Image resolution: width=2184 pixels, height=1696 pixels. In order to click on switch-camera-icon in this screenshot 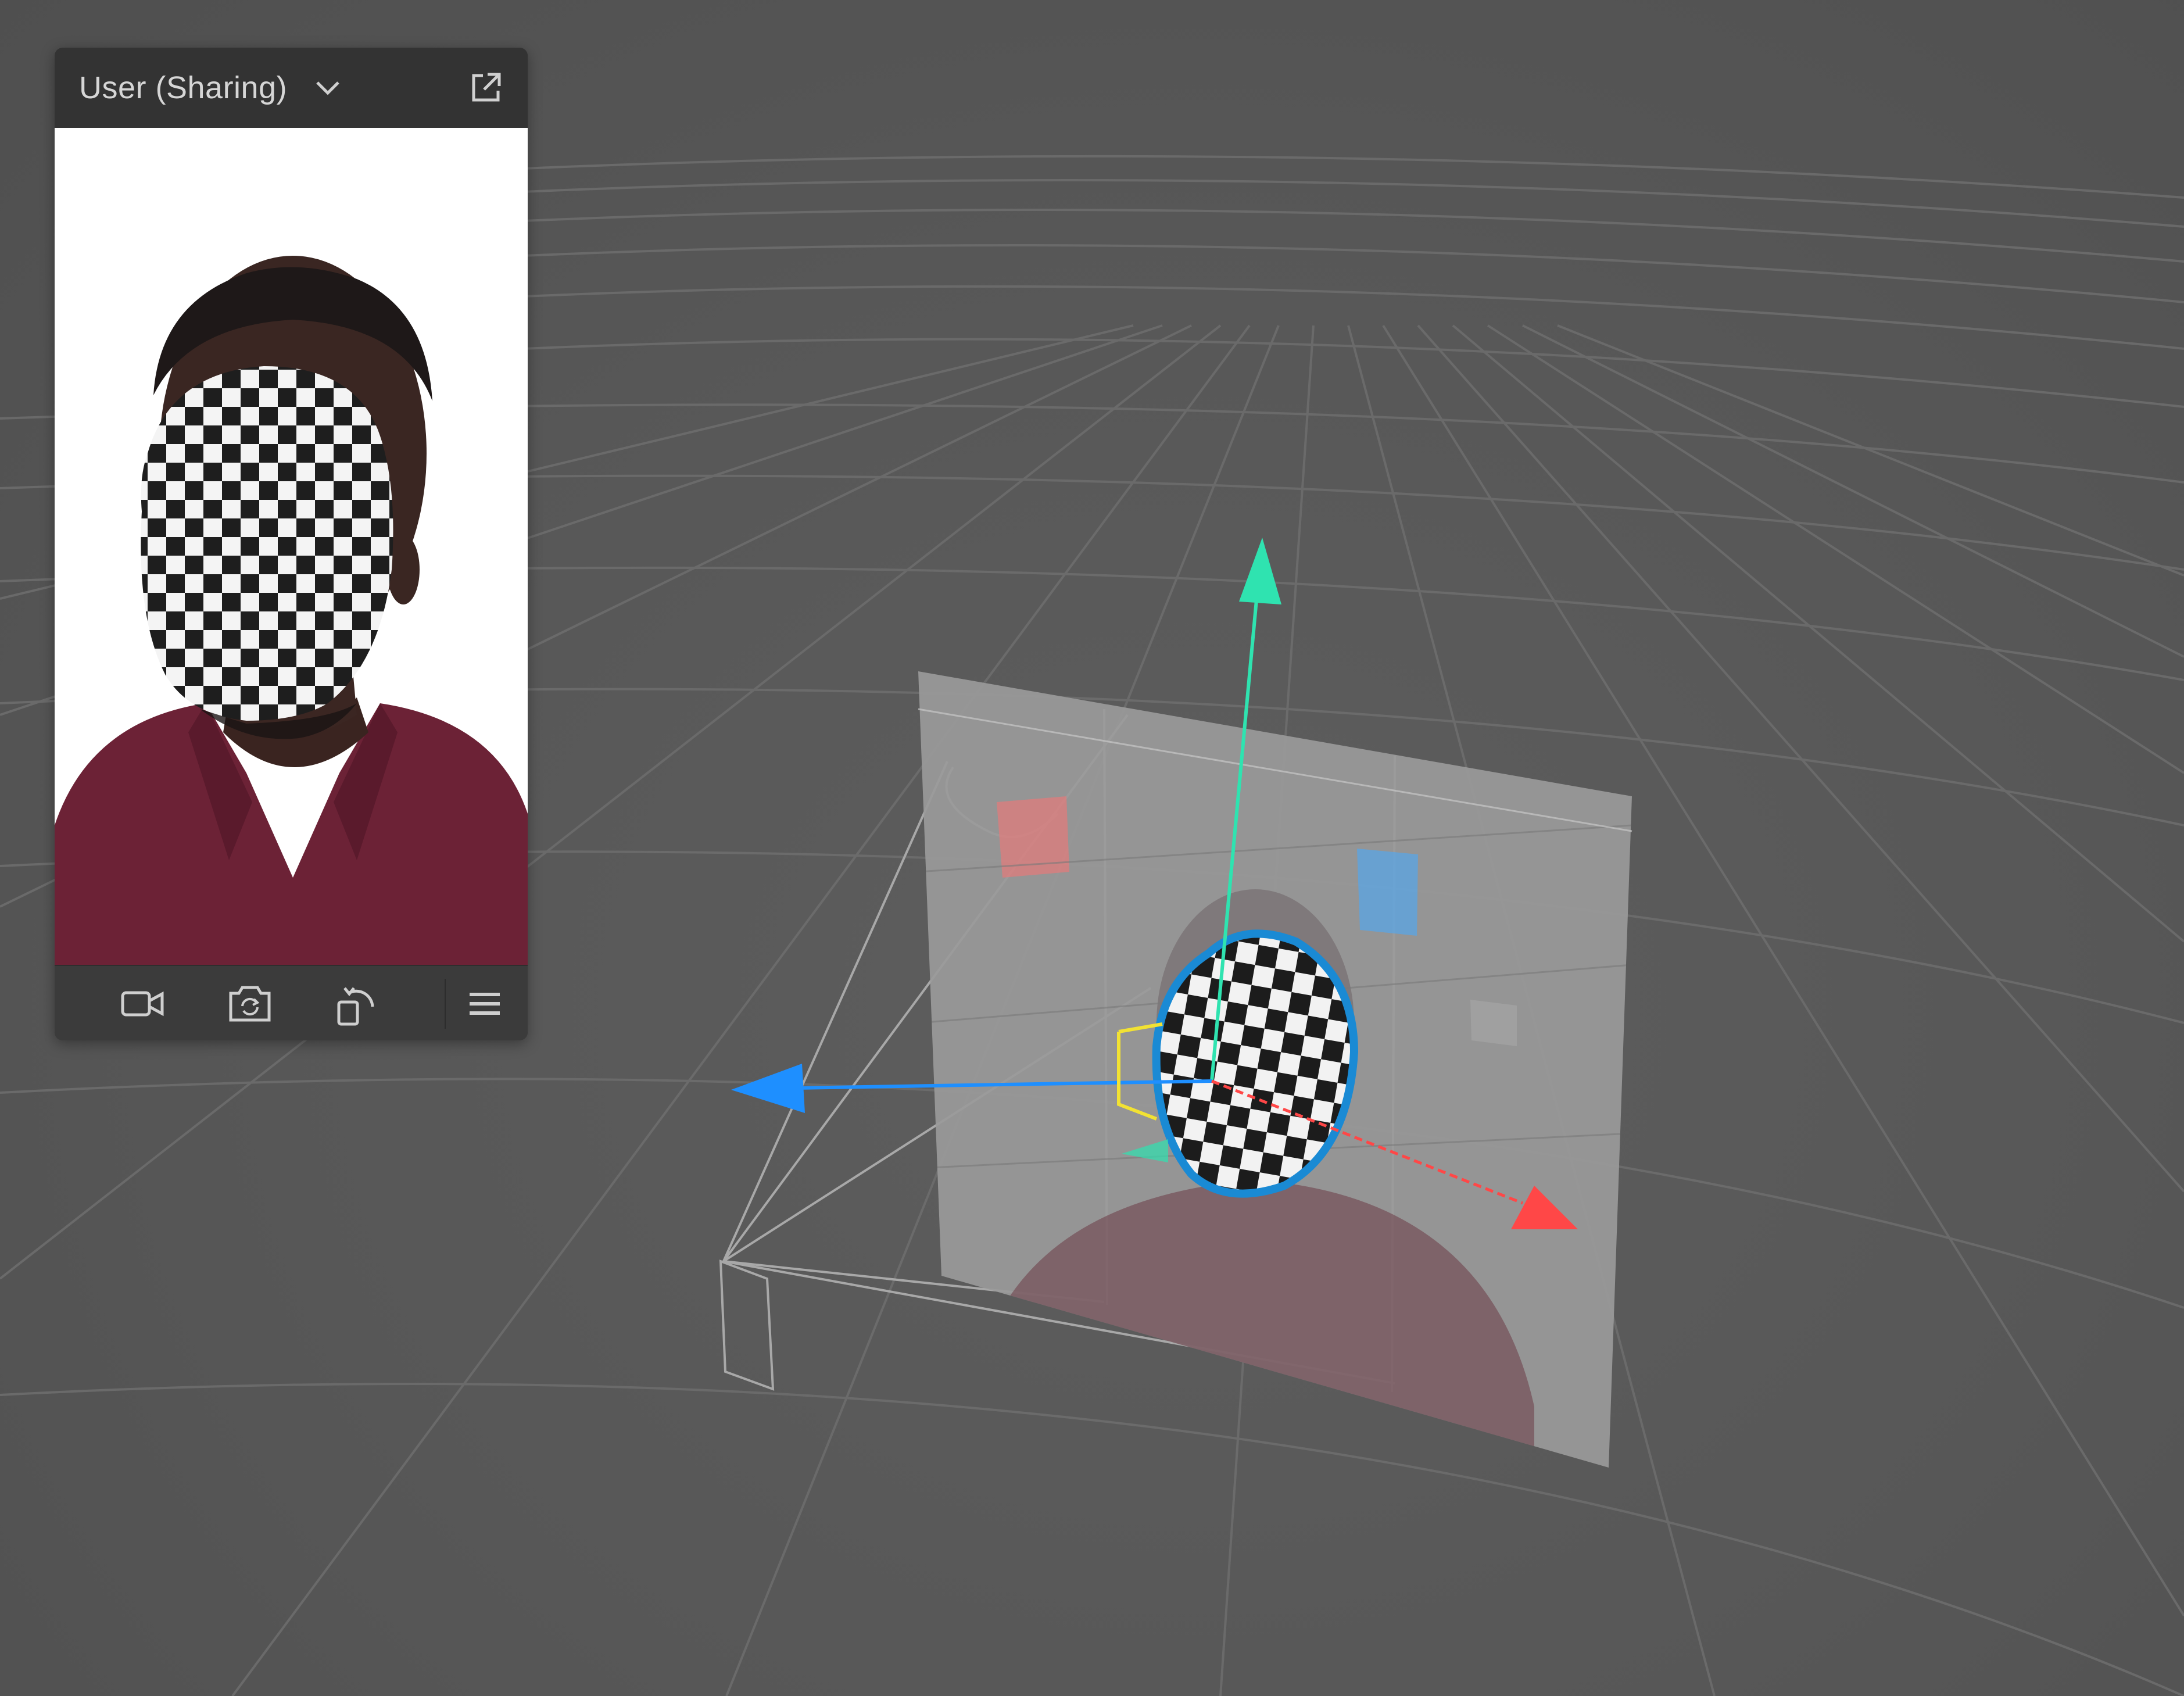, I will do `click(250, 1004)`.